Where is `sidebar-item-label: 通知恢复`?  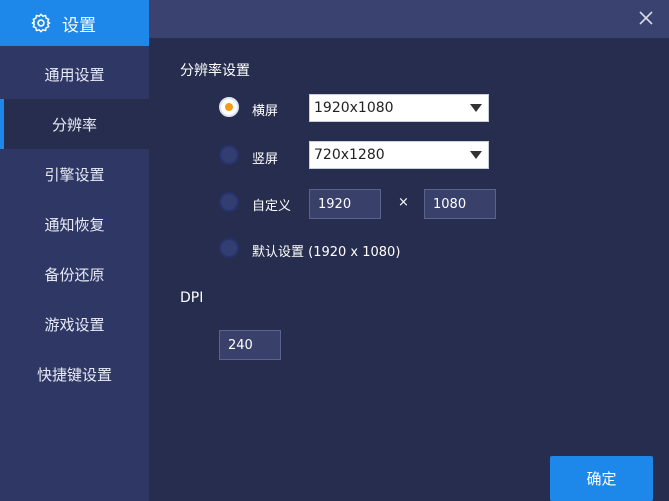
sidebar-item-label: 通知恢复 is located at coordinates (74, 224).